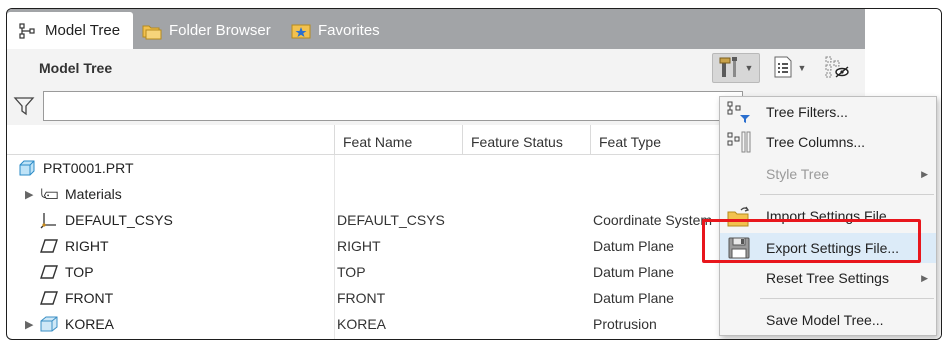 This screenshot has height=347, width=946. Describe the element at coordinates (349, 30) in the screenshot. I see `tab-label: Favorites` at that location.